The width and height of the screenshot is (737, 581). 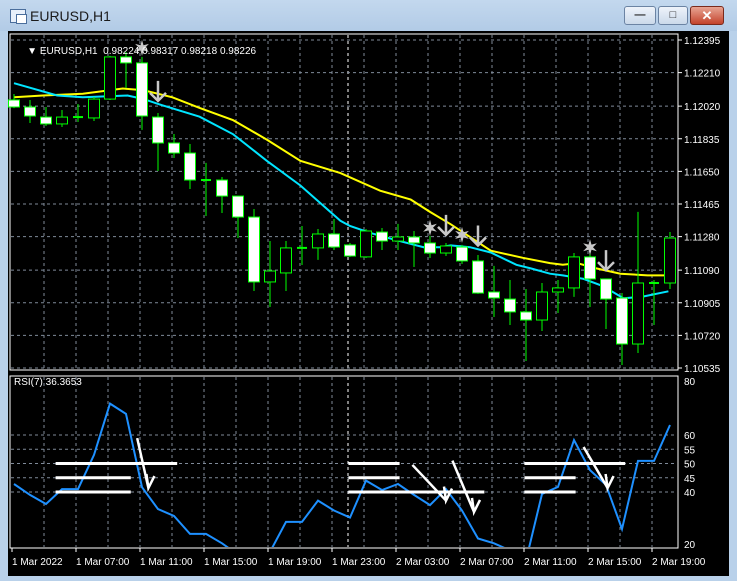 I want to click on maximize-button: □, so click(x=673, y=15).